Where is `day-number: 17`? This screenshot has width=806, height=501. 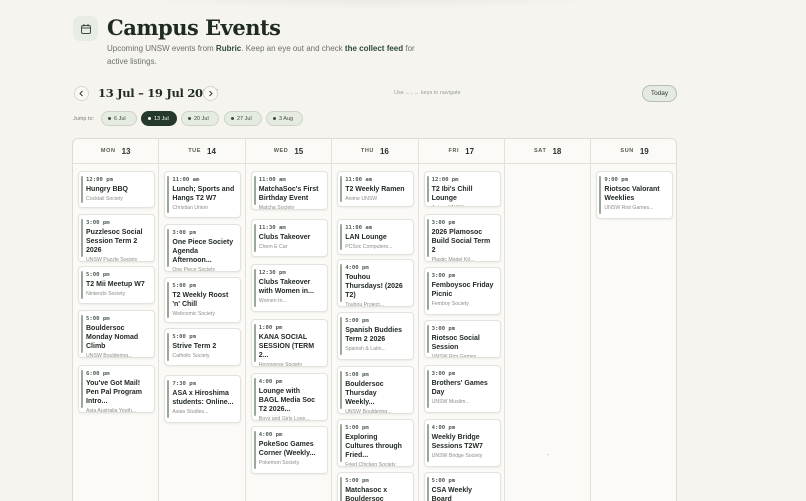
day-number: 17 is located at coordinates (470, 151).